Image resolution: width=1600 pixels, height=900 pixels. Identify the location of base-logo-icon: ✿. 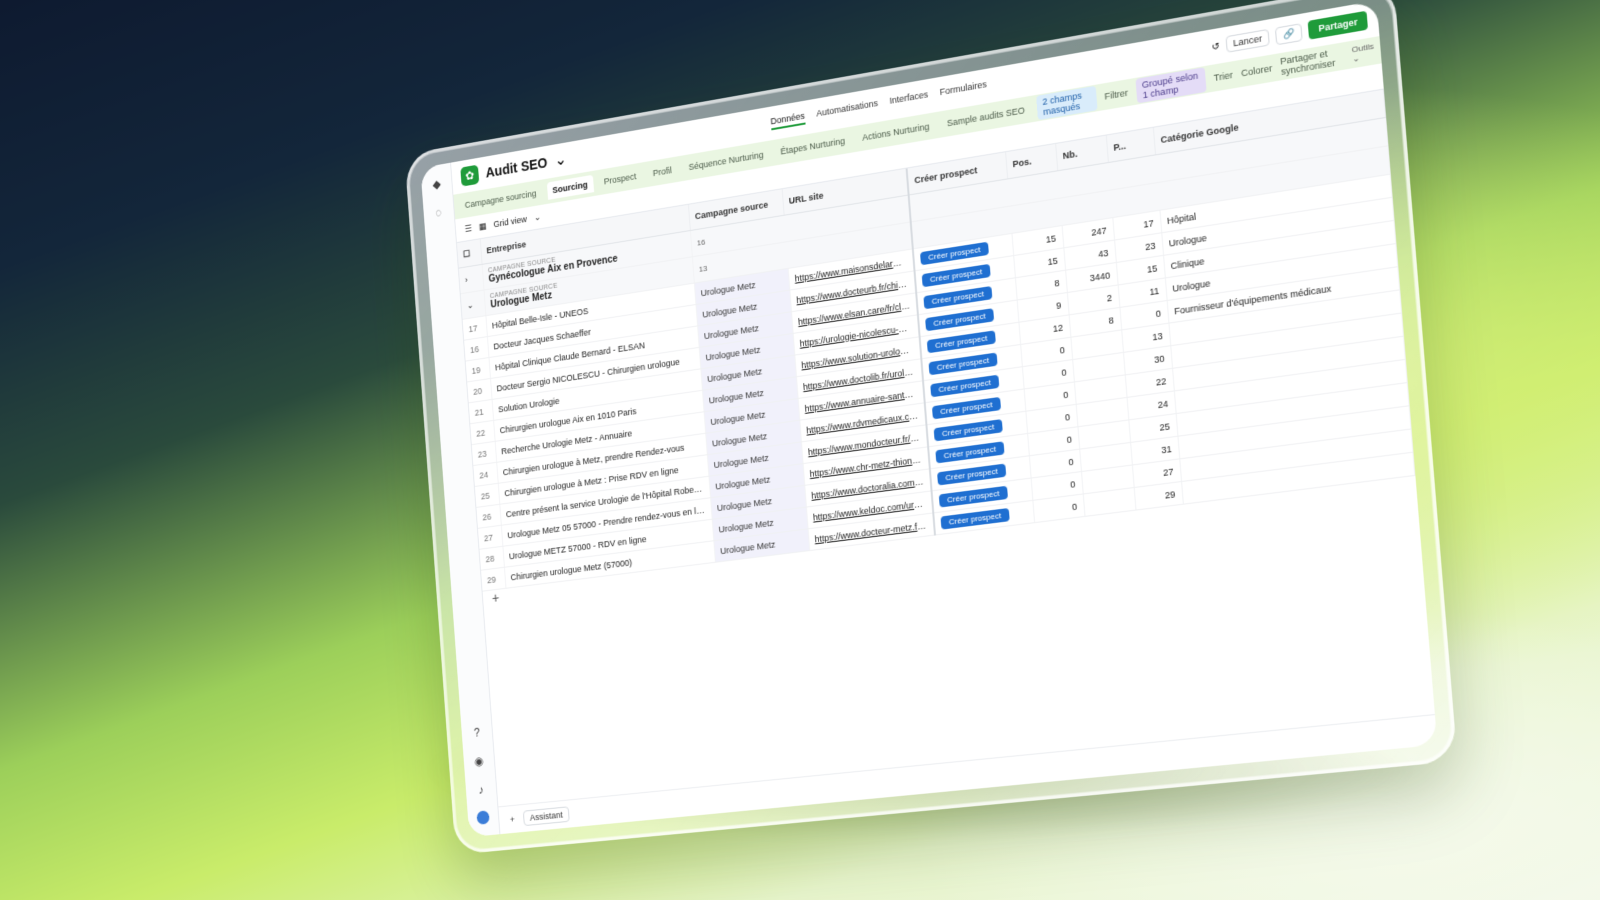
(470, 175).